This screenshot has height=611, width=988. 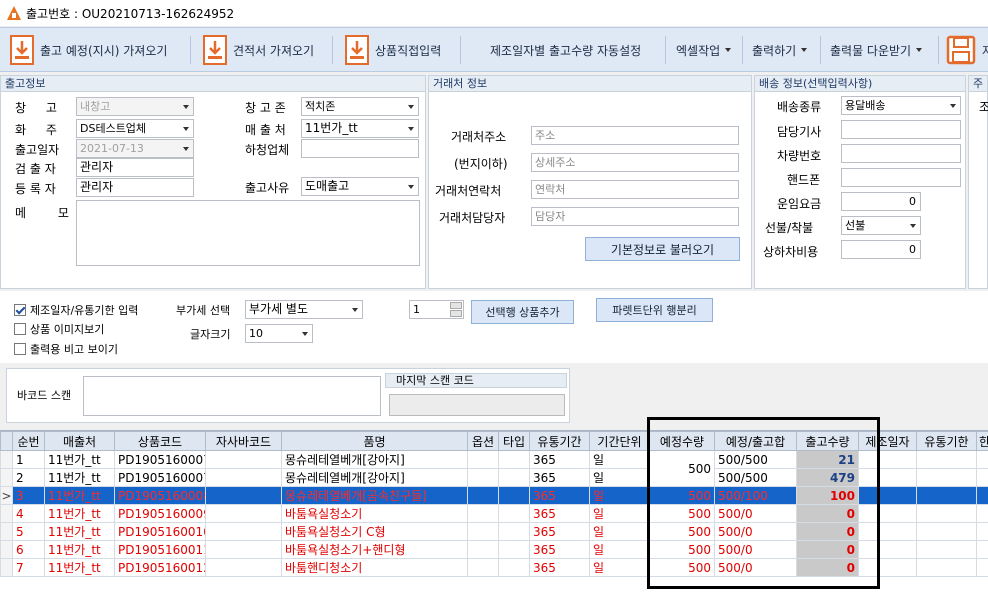 What do you see at coordinates (95, 106) in the screenshot?
I see `select-value: 내창고` at bounding box center [95, 106].